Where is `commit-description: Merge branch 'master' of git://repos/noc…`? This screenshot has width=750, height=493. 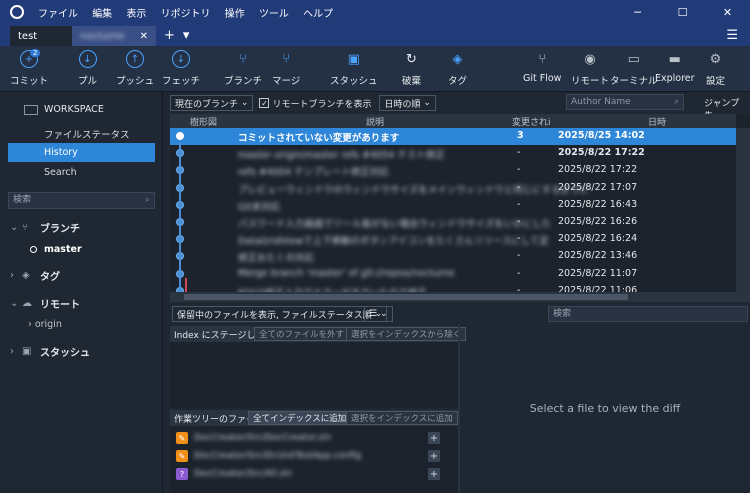
commit-description: Merge branch 'master' of git://repos/noc… is located at coordinates (346, 273).